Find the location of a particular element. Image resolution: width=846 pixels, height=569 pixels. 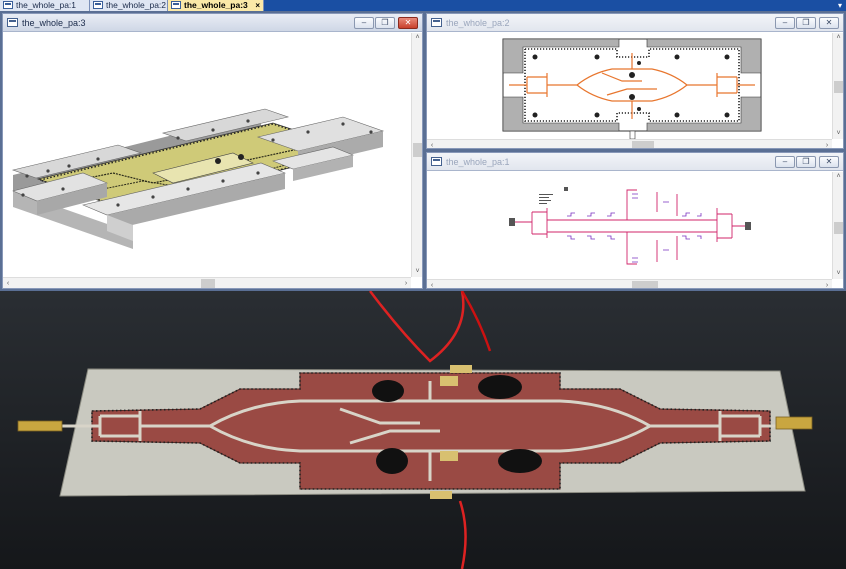

window-titlebar: the_whole_pa:2 – ❐ ✕ is located at coordinates (635, 23).